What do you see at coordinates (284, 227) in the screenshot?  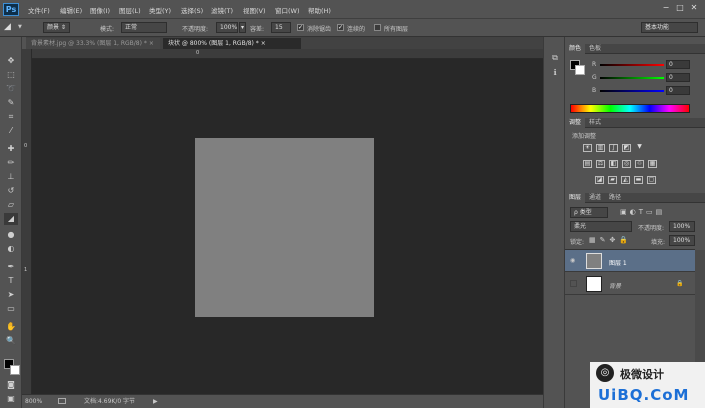 I see `document-canvas` at bounding box center [284, 227].